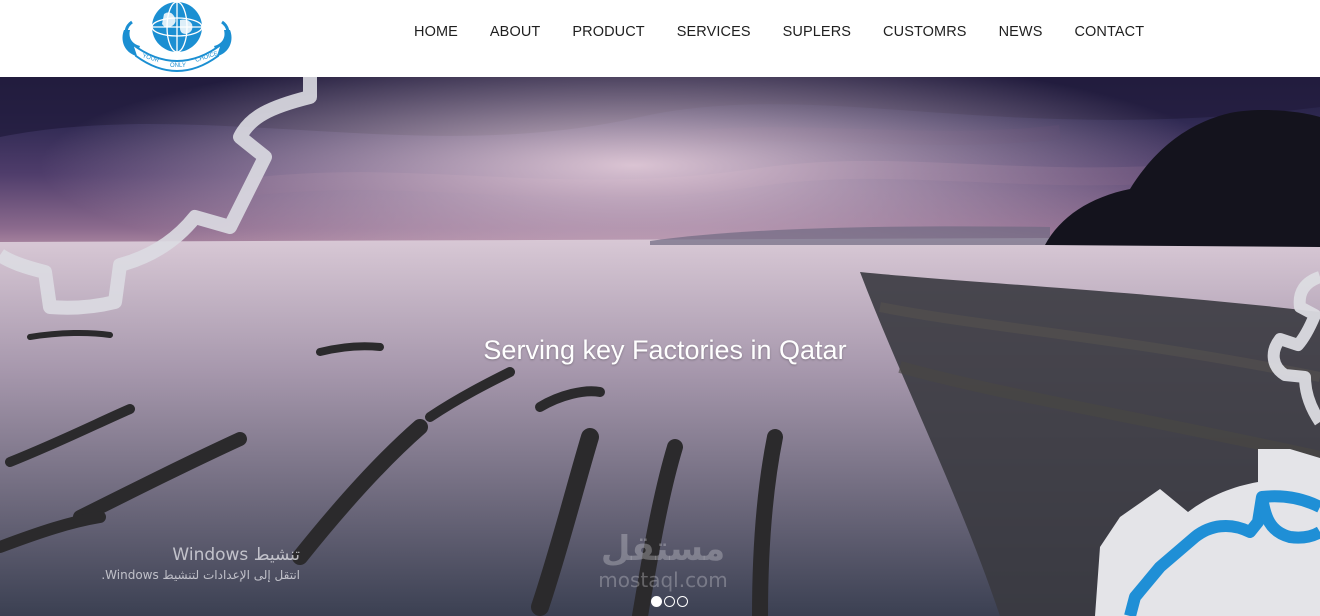 The height and width of the screenshot is (616, 1320). Describe the element at coordinates (663, 580) in the screenshot. I see `watermark-url-text: mostaql.com` at that location.